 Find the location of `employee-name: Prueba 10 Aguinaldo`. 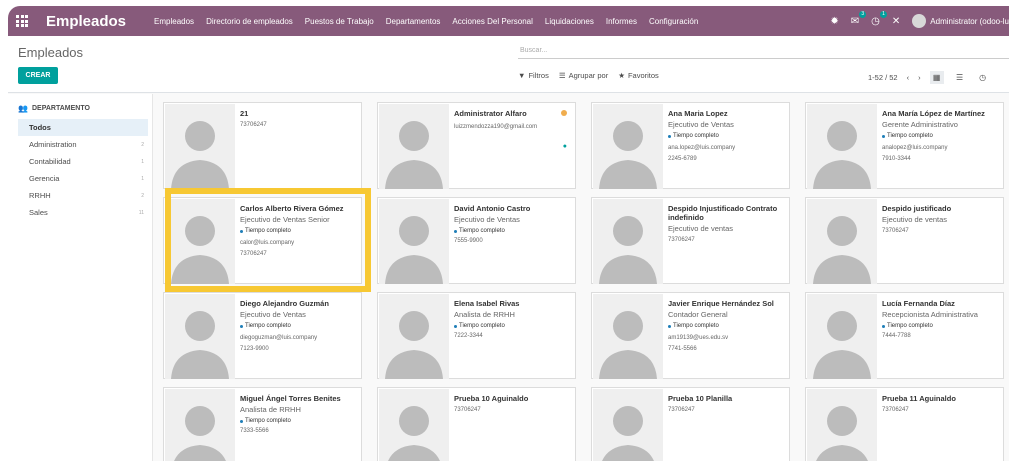

employee-name: Prueba 10 Aguinaldo is located at coordinates (491, 398).